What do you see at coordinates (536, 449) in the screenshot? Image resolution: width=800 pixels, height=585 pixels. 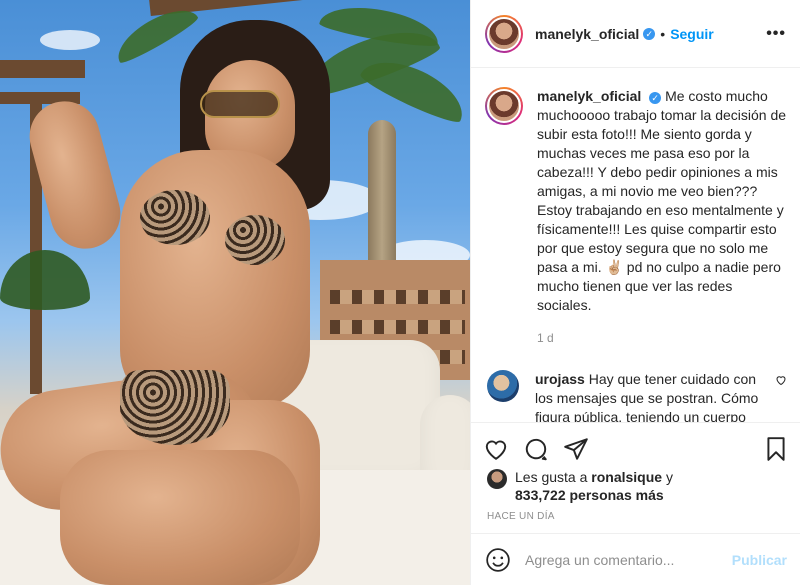 I see `comment-bubble-icon` at bounding box center [536, 449].